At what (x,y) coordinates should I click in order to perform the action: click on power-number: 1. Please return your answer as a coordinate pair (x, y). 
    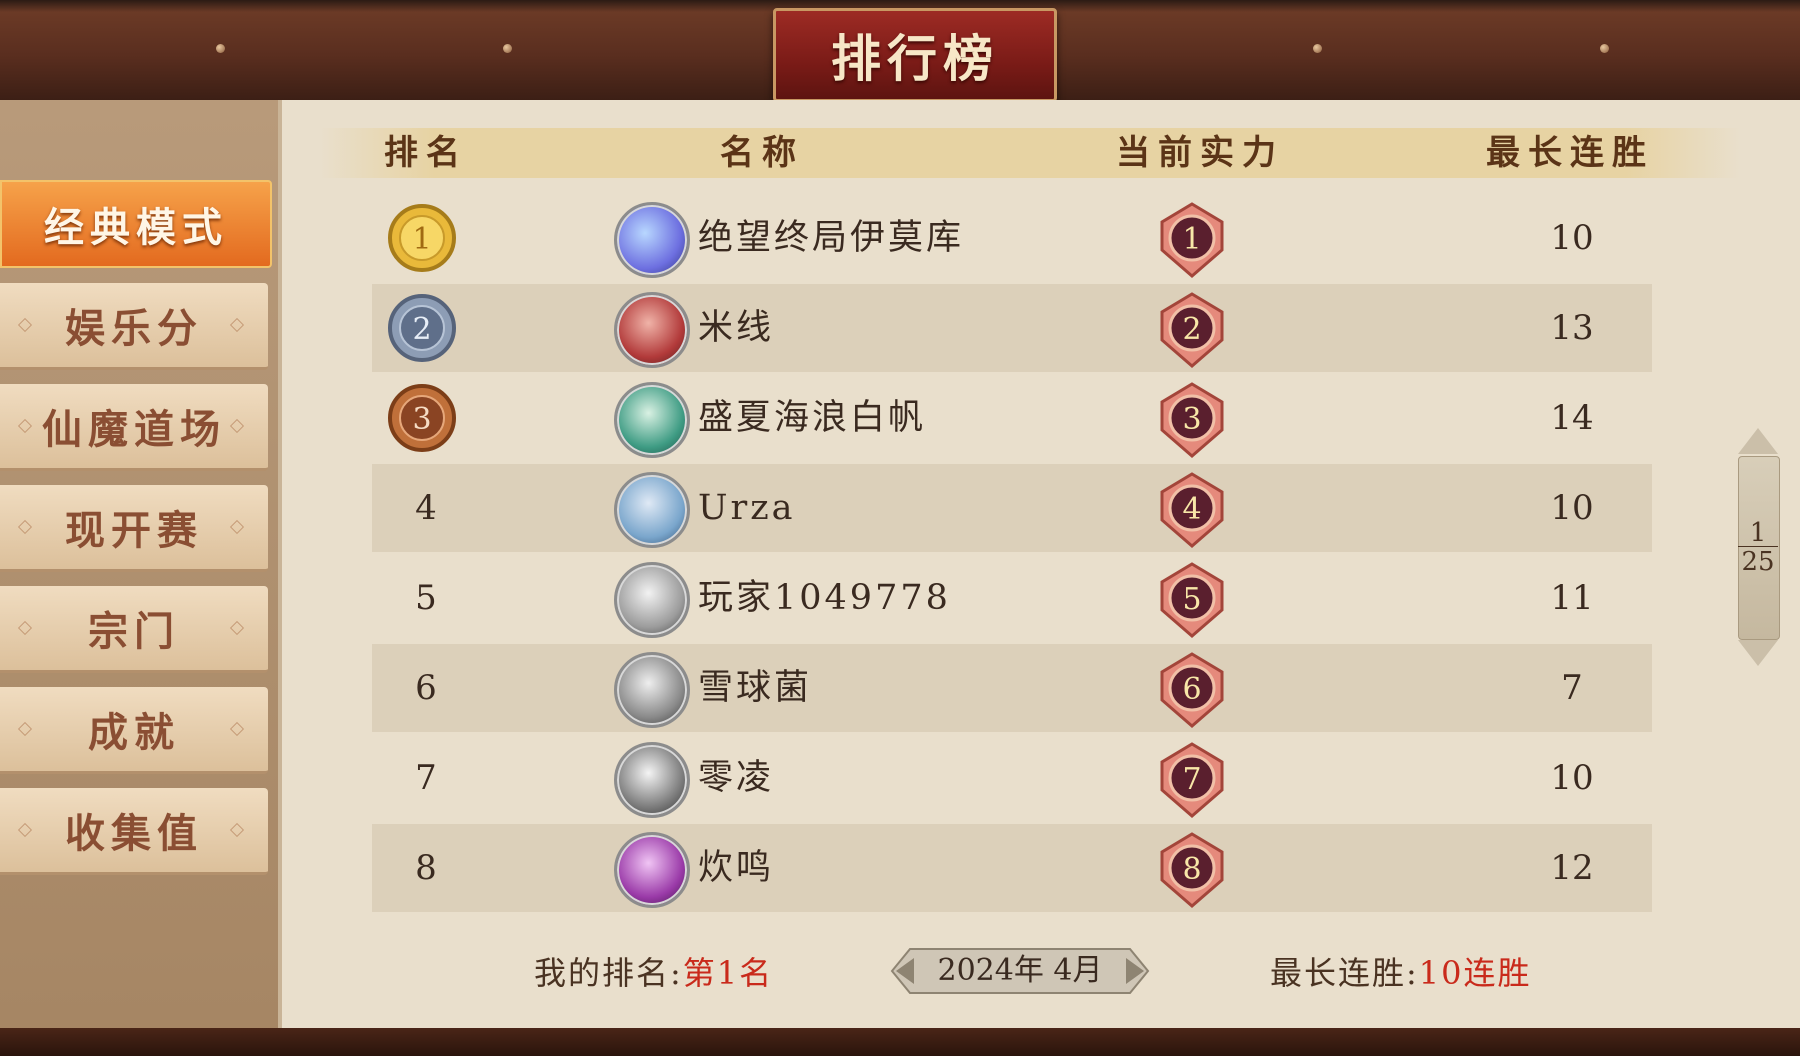
    Looking at the image, I should click on (1191, 239).